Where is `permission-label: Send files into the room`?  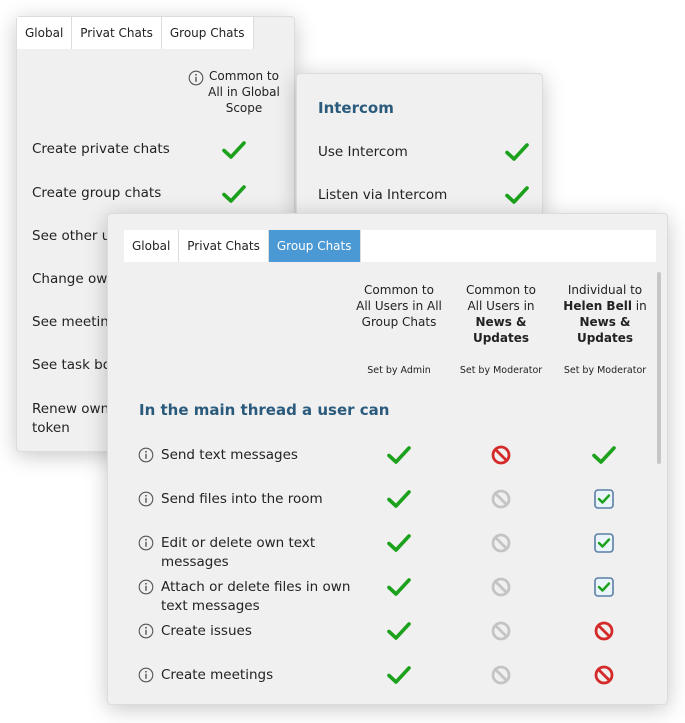 permission-label: Send files into the room is located at coordinates (242, 499).